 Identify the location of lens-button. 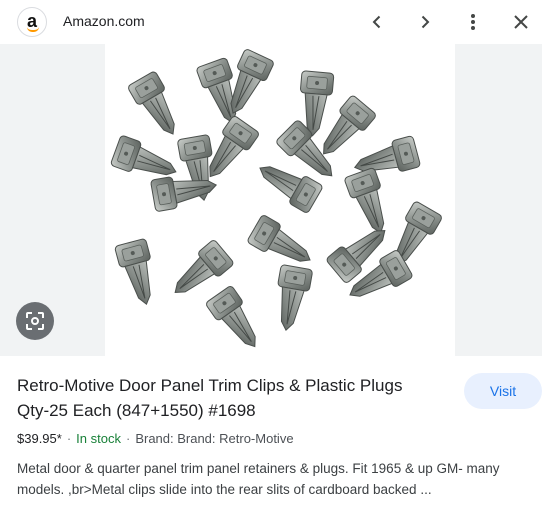
(35, 321).